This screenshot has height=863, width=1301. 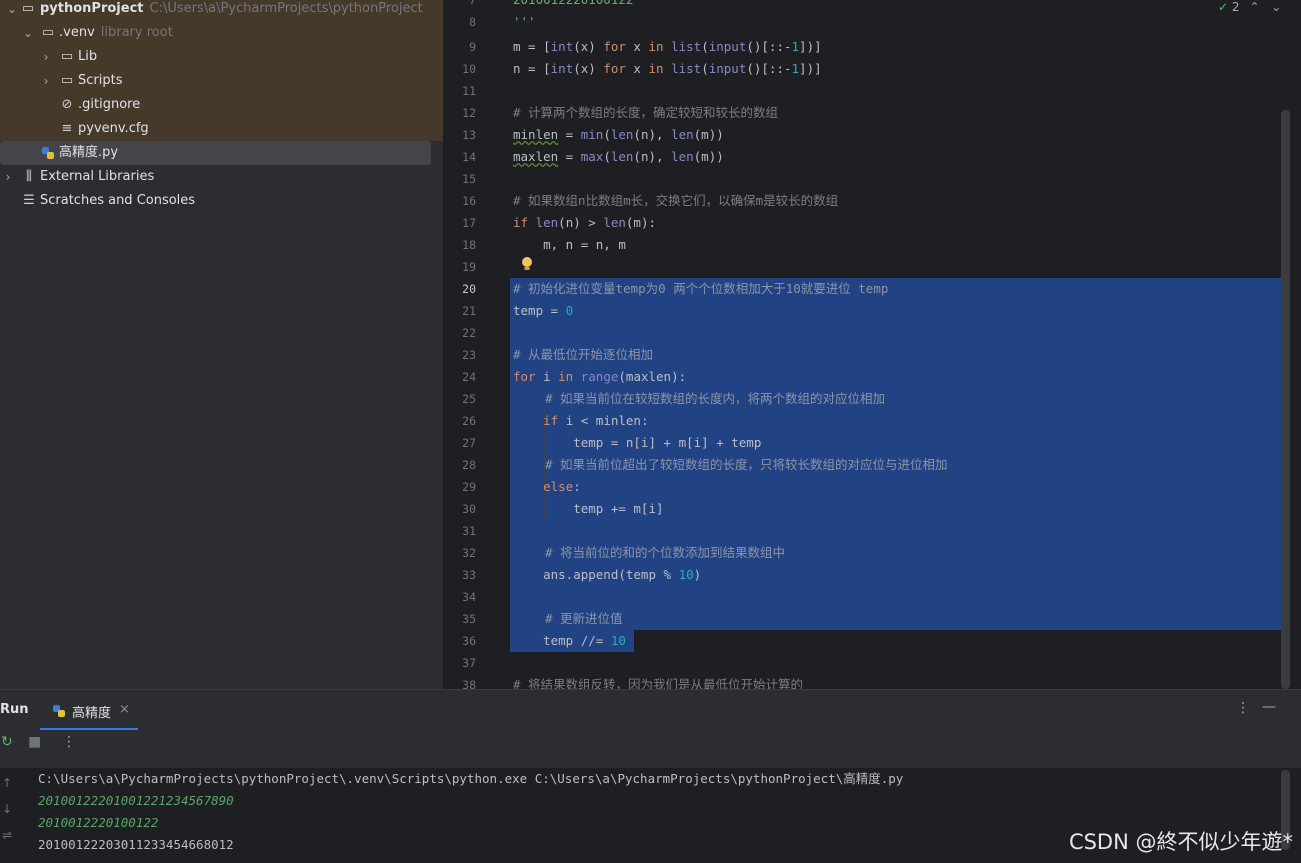 What do you see at coordinates (469, 91) in the screenshot?
I see `line-number: 11` at bounding box center [469, 91].